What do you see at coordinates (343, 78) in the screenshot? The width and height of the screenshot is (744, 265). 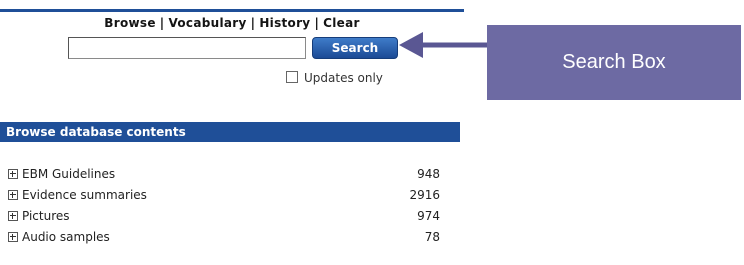 I see `updates-only-label: Updates only` at bounding box center [343, 78].